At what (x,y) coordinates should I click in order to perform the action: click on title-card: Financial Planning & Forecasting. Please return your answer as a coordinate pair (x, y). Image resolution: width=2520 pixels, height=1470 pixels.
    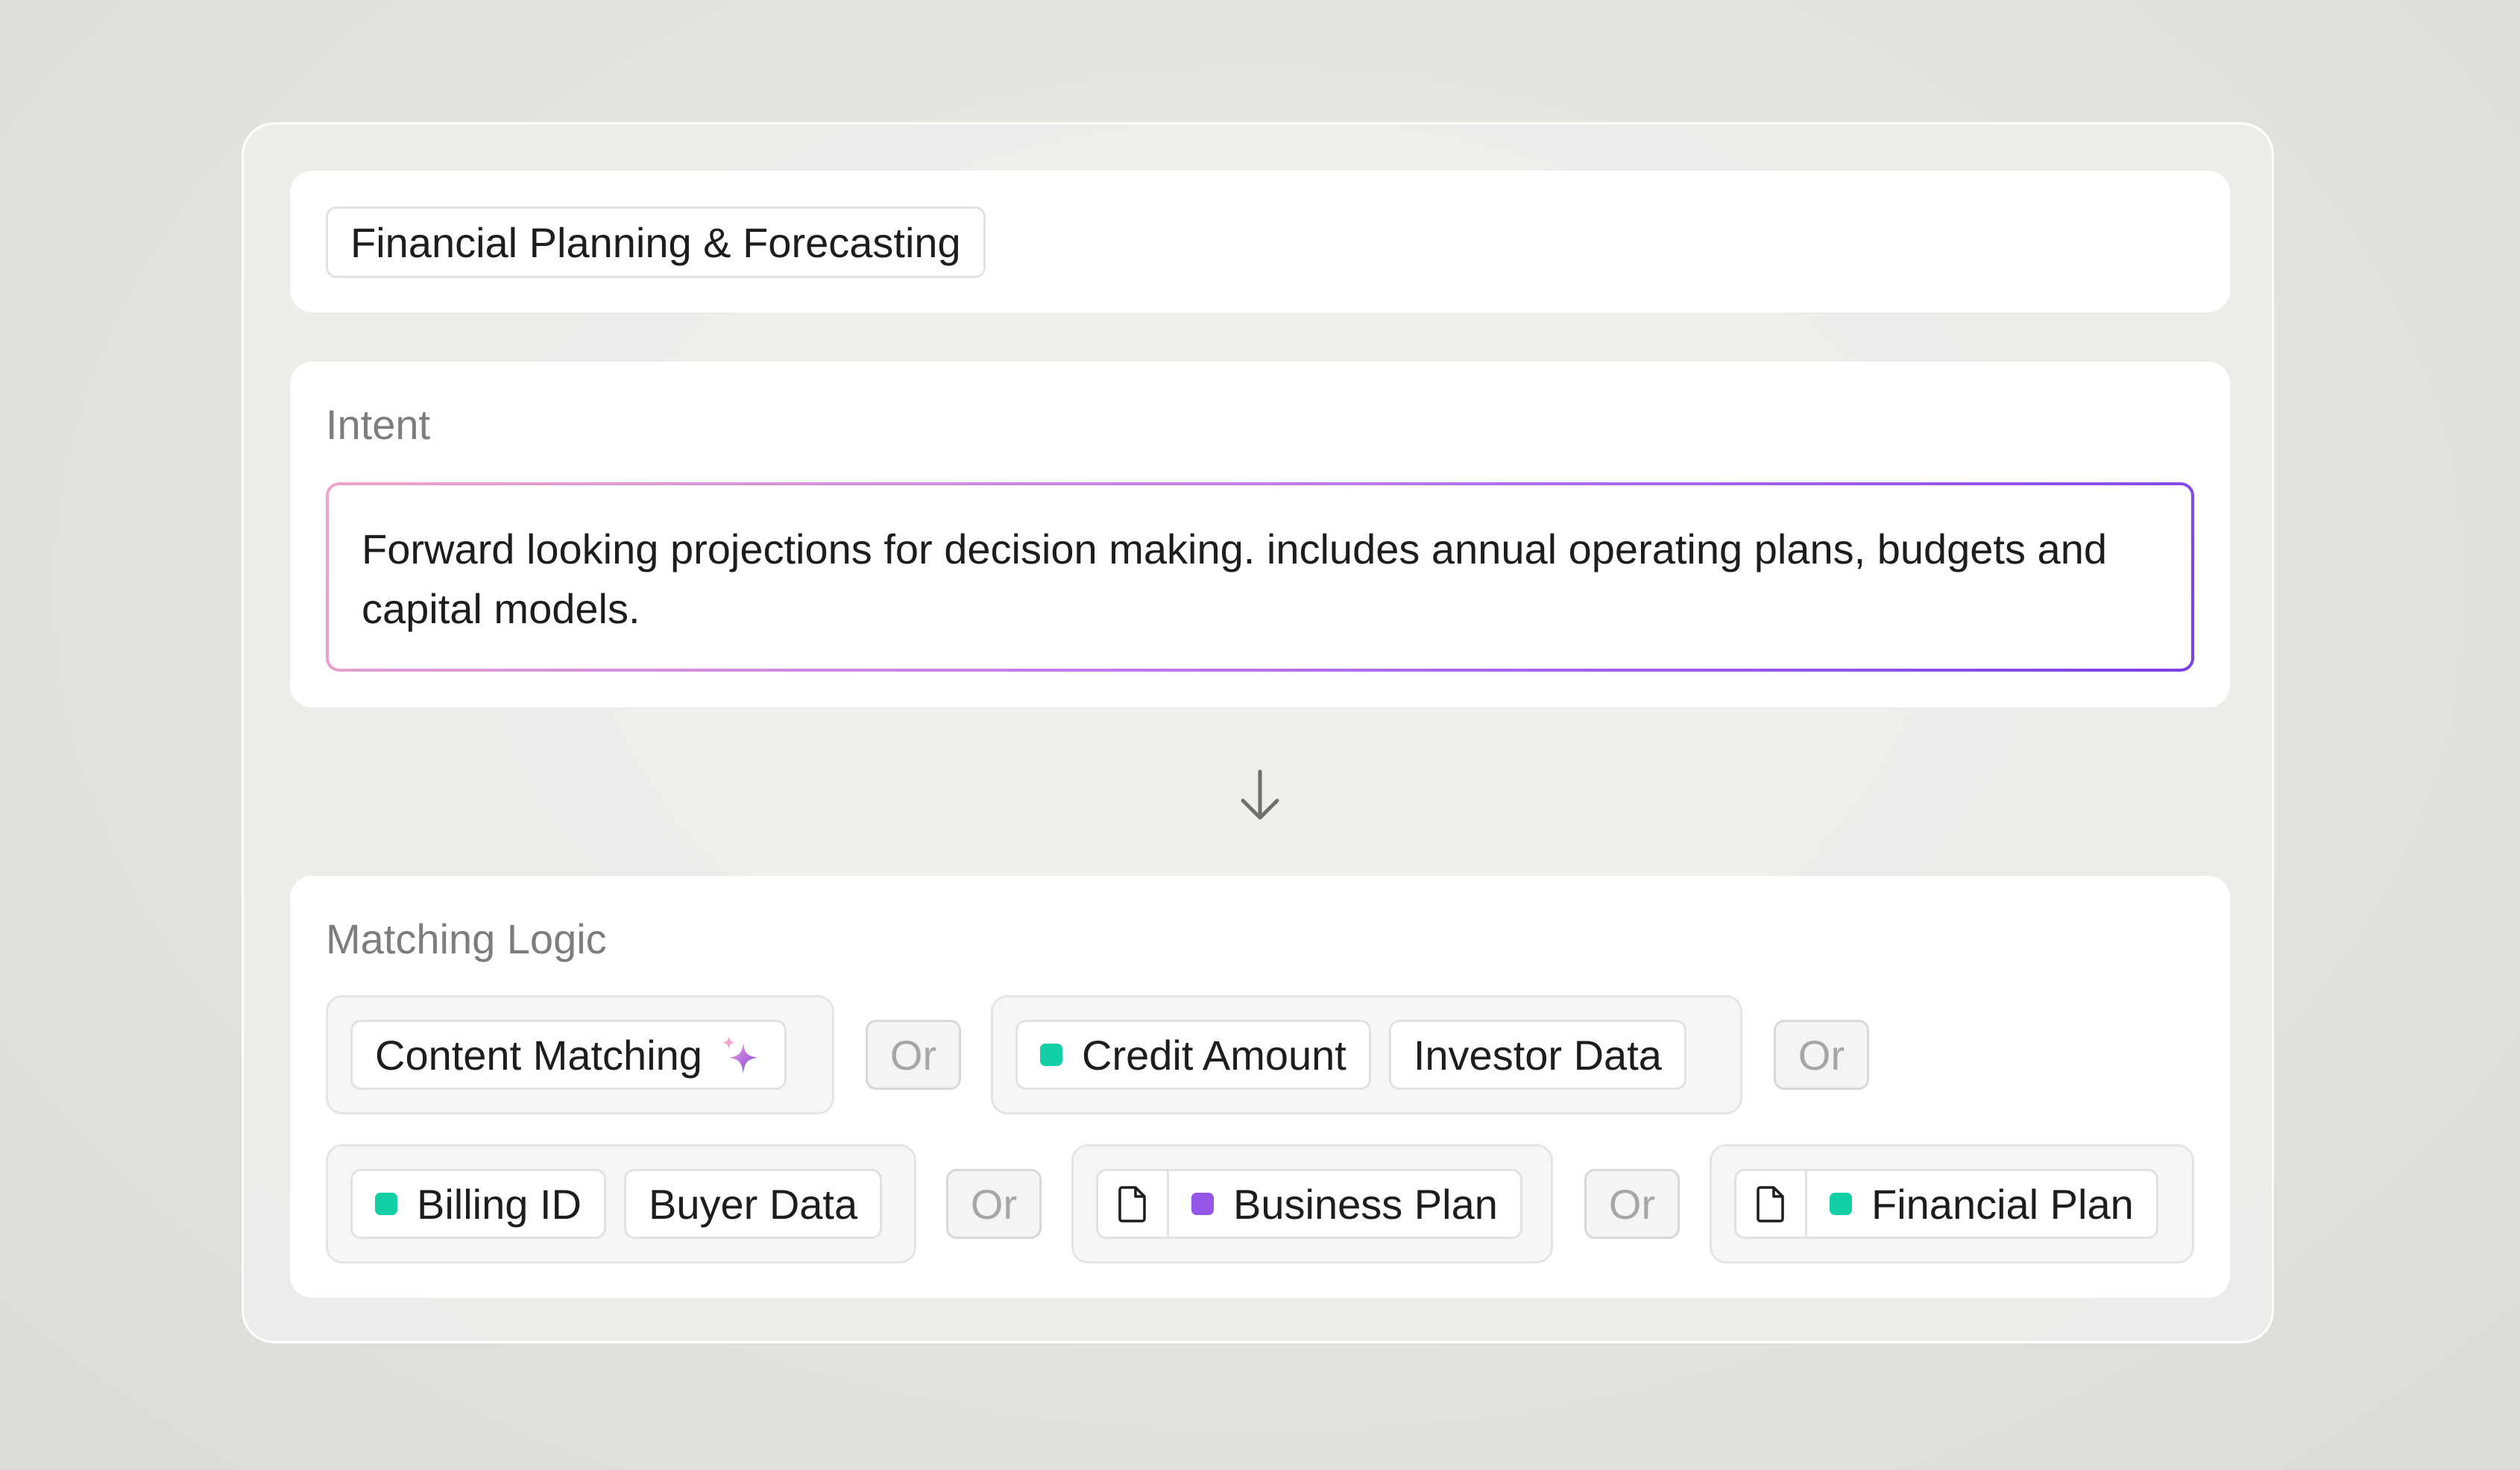
    Looking at the image, I should click on (1260, 241).